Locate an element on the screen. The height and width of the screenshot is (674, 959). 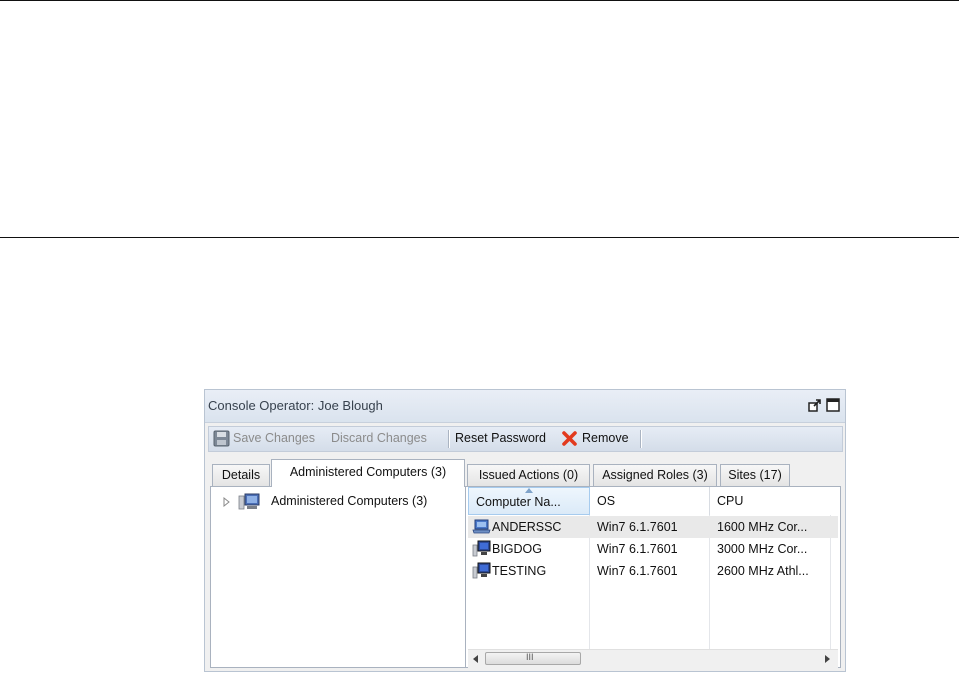
floppy-disk-icon is located at coordinates (221, 438).